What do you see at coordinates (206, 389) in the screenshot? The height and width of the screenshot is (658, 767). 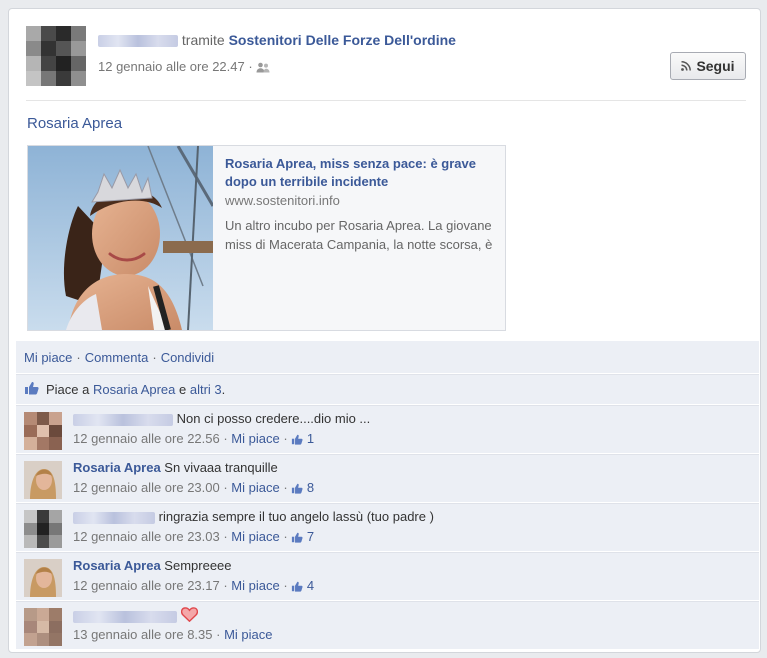 I see `likes-others-link: altri 3` at bounding box center [206, 389].